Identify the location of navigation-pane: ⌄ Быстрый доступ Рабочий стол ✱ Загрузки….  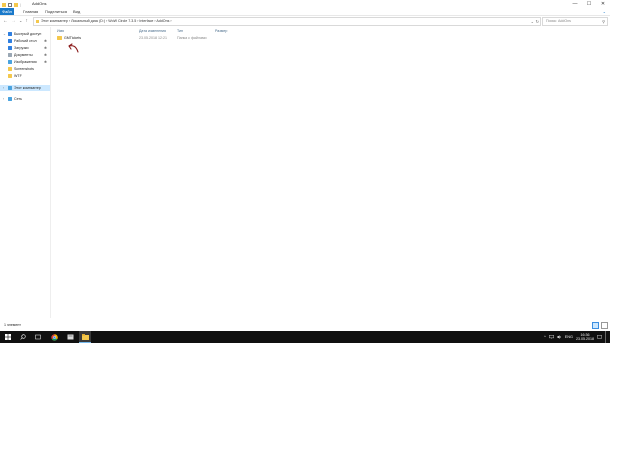
(25, 172).